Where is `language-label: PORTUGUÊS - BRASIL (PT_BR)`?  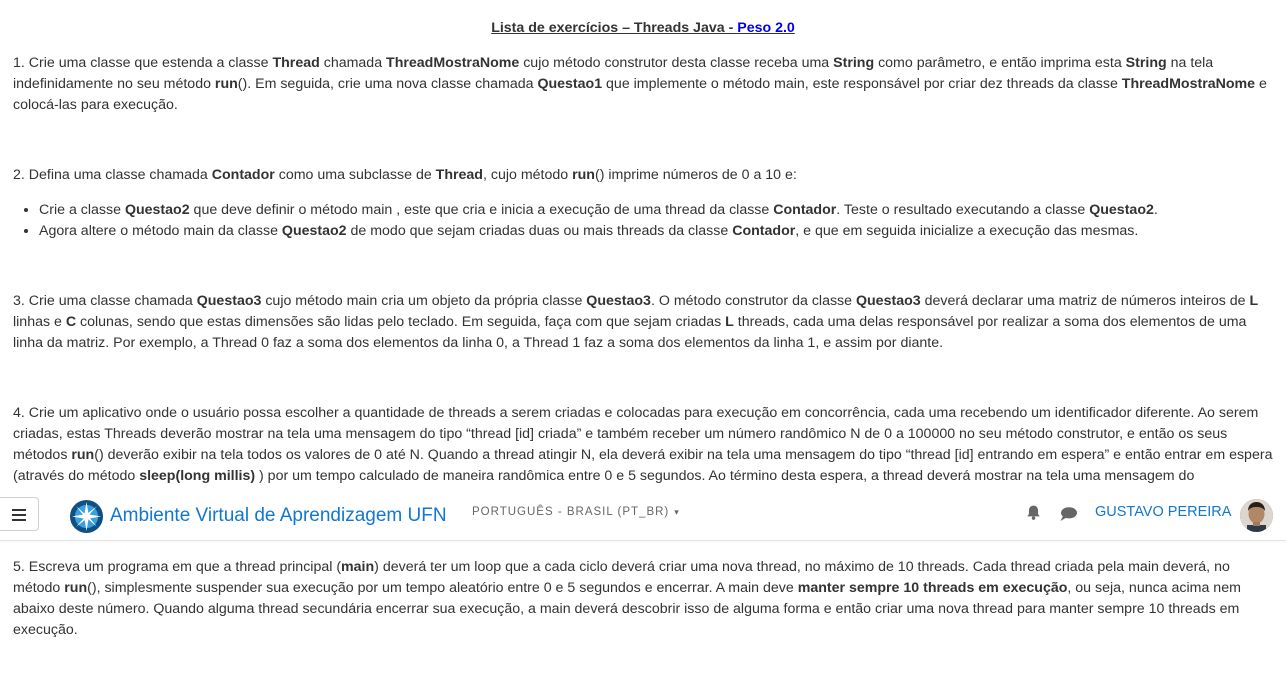 language-label: PORTUGUÊS - BRASIL (PT_BR) is located at coordinates (571, 512).